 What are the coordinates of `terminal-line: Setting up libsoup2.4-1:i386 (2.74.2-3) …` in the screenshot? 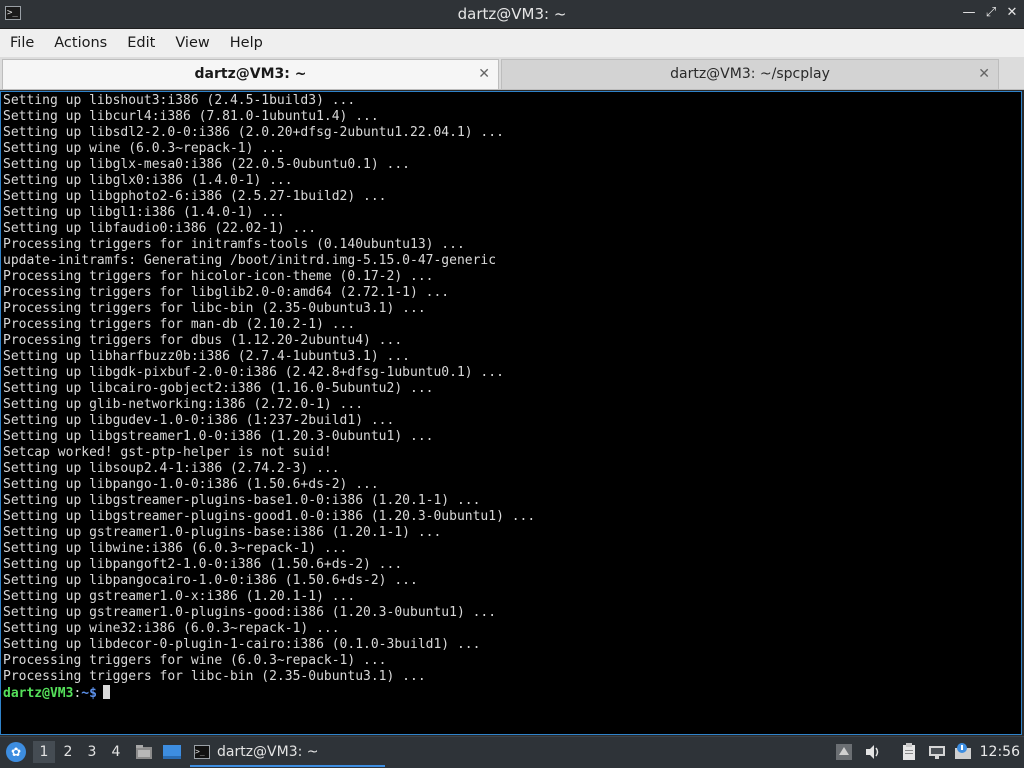 It's located at (171, 468).